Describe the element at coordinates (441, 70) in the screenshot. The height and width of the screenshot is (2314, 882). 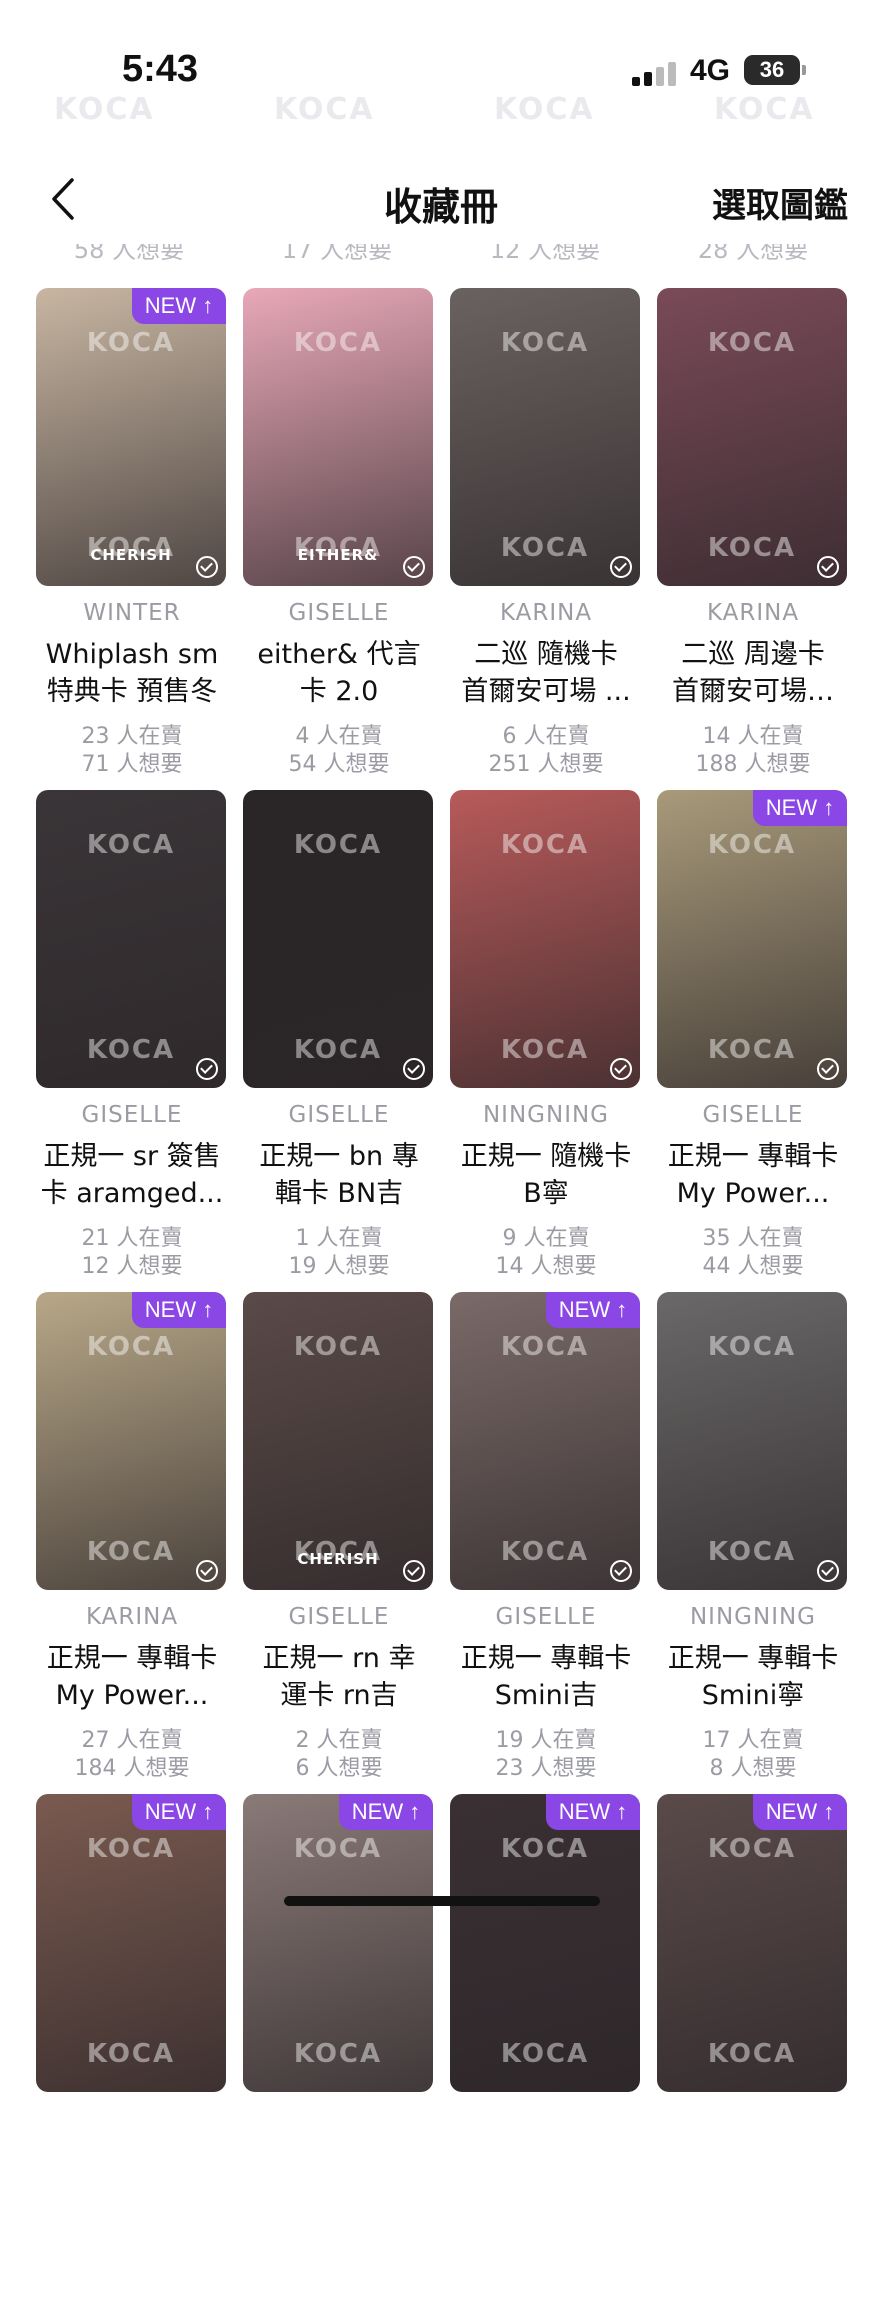
I see `status-bar: 5:43 4G 36 KOCA KOCA KOCA KOCA` at that location.